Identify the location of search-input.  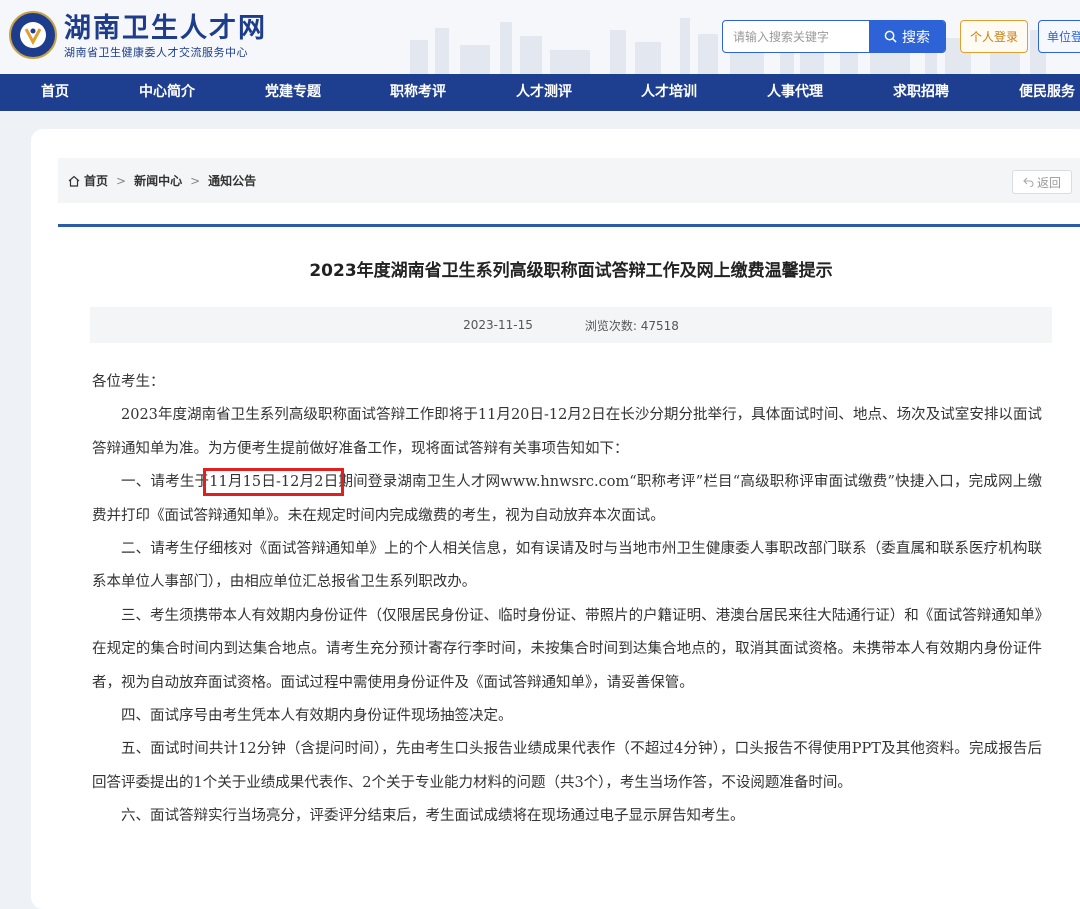
(801, 36).